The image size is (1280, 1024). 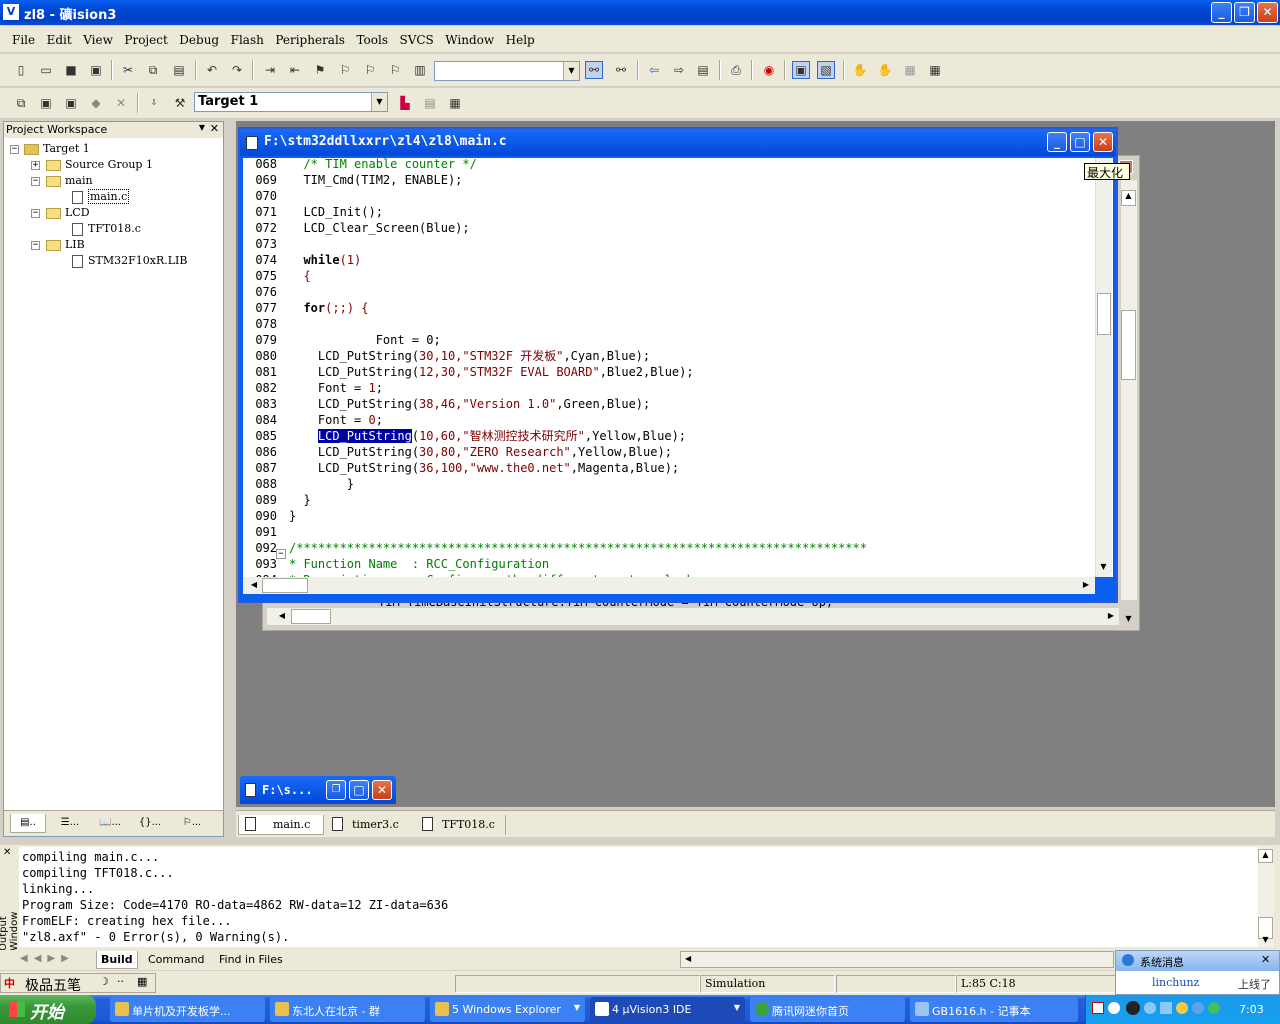 What do you see at coordinates (1166, 1008) in the screenshot?
I see `monitor-icon` at bounding box center [1166, 1008].